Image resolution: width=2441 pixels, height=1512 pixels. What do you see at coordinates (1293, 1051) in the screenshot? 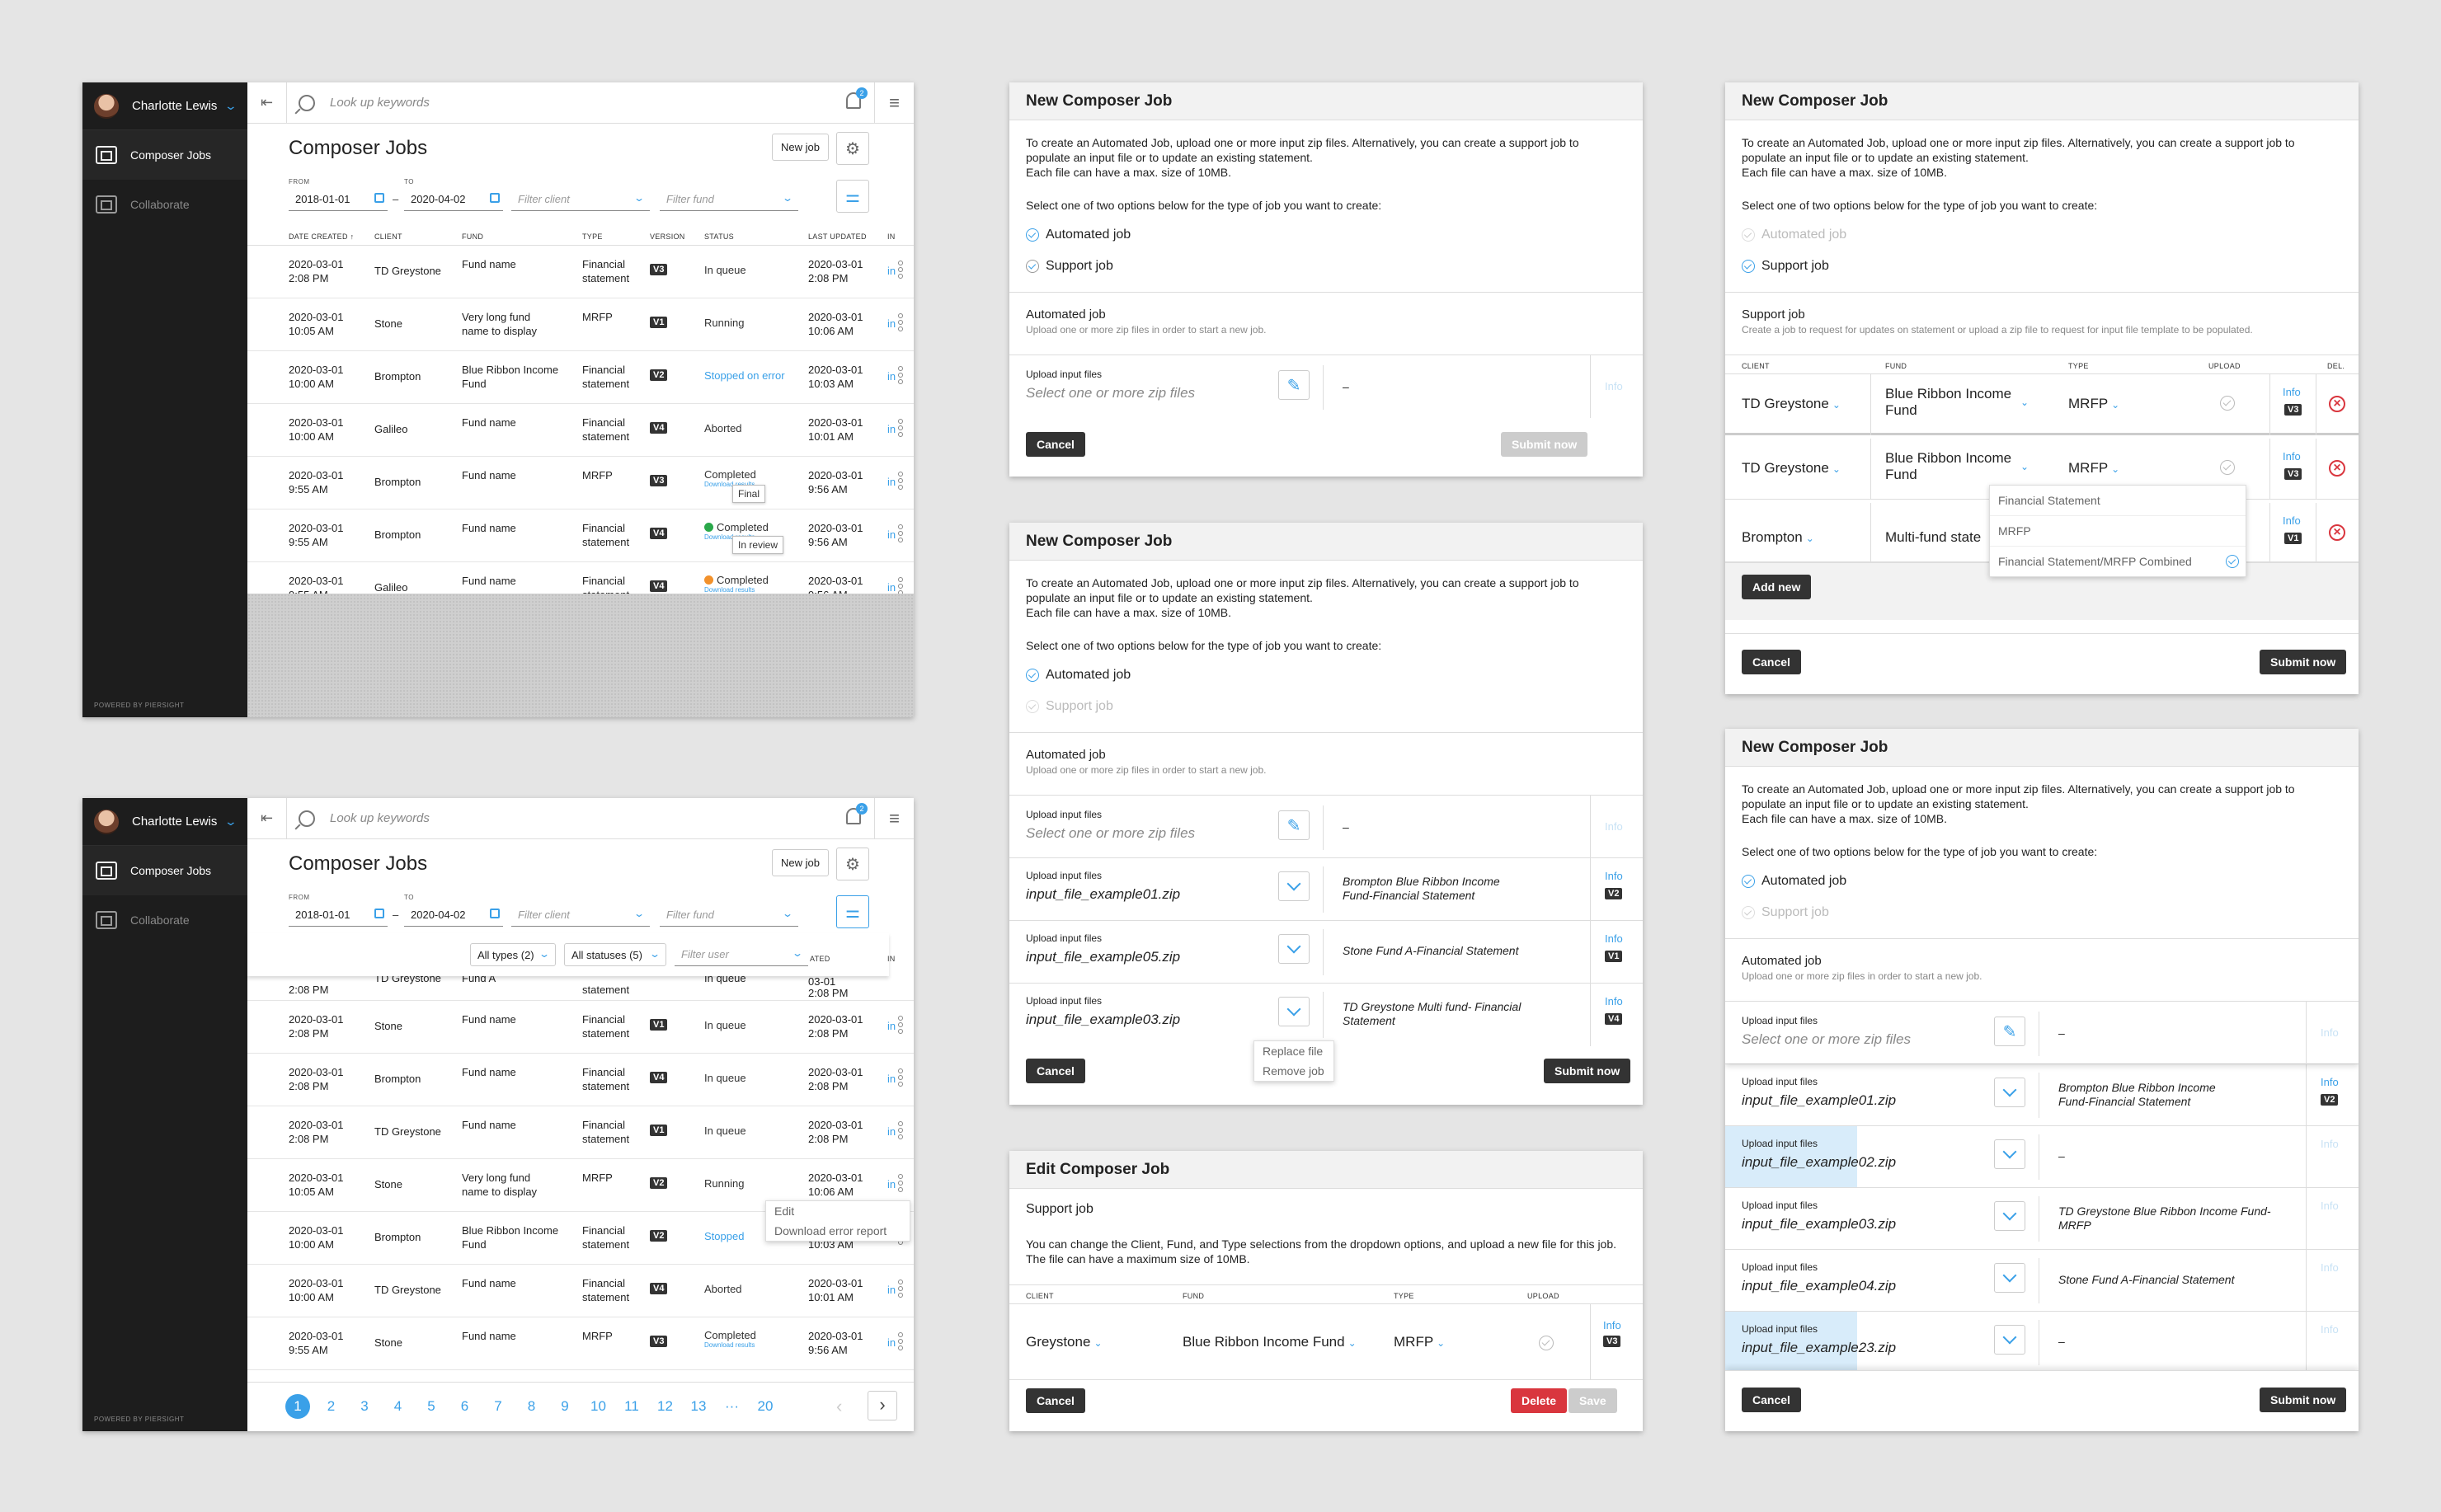
I see `menu-item-replace-file: Replace file` at bounding box center [1293, 1051].